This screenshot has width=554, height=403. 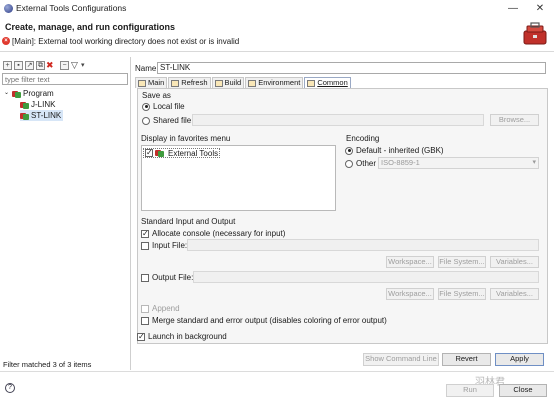 What do you see at coordinates (394, 150) in the screenshot?
I see `encoding-default-radio: Default - inherited (GBK)` at bounding box center [394, 150].